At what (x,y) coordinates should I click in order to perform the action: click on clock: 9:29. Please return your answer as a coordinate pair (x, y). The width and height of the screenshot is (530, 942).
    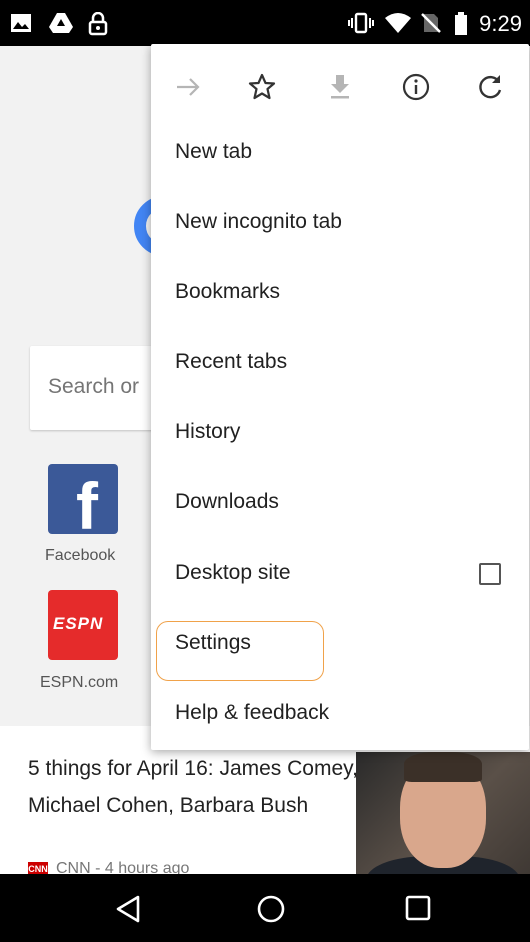
    Looking at the image, I should click on (500, 23).